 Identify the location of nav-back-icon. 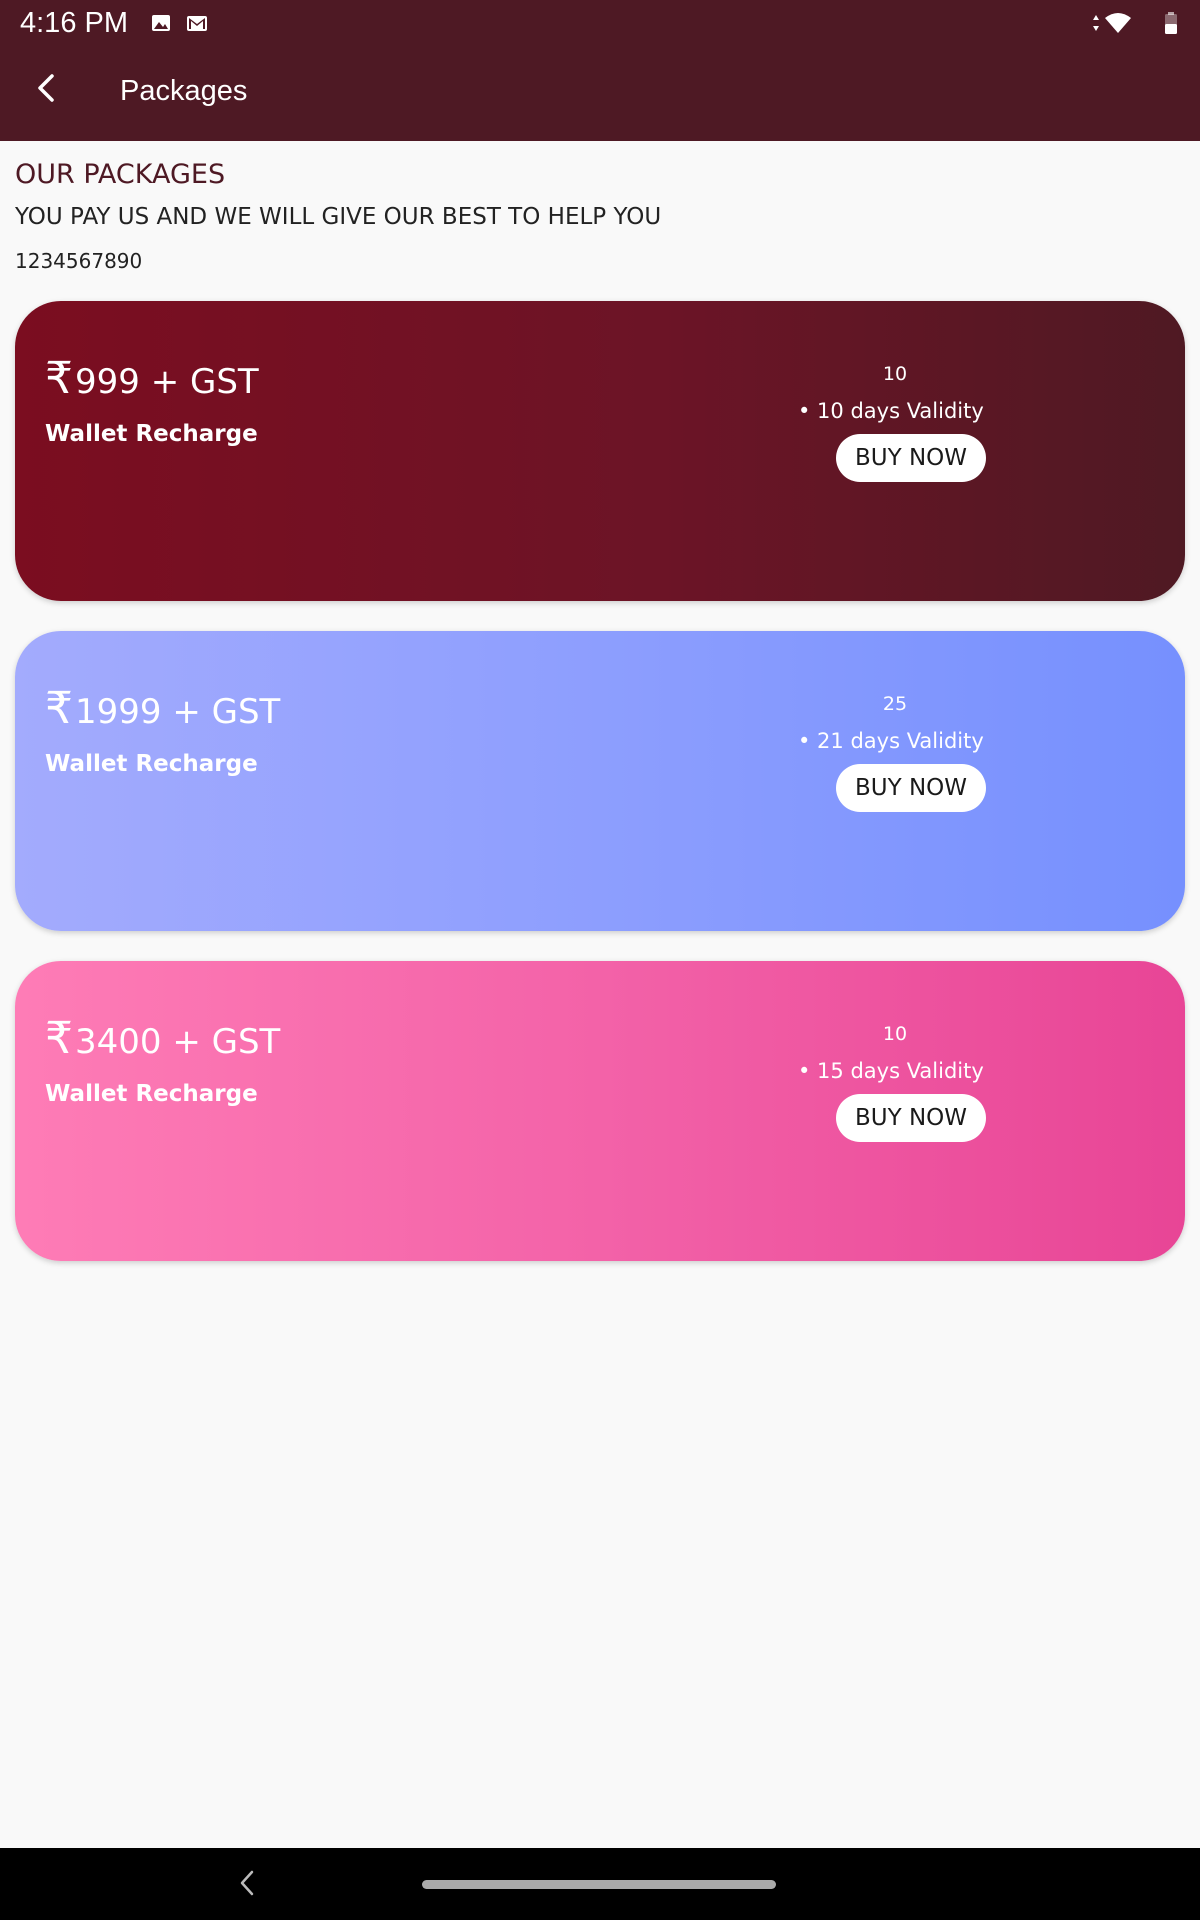
(247, 1883).